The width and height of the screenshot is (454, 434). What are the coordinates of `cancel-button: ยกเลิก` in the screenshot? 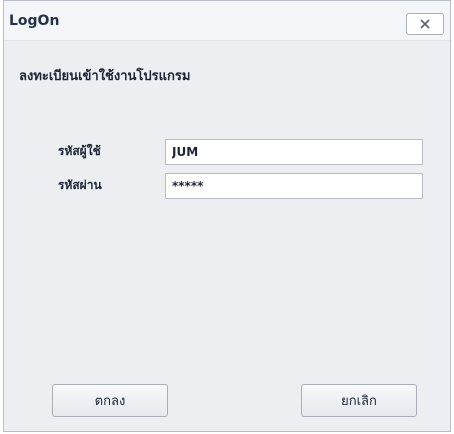 It's located at (359, 400).